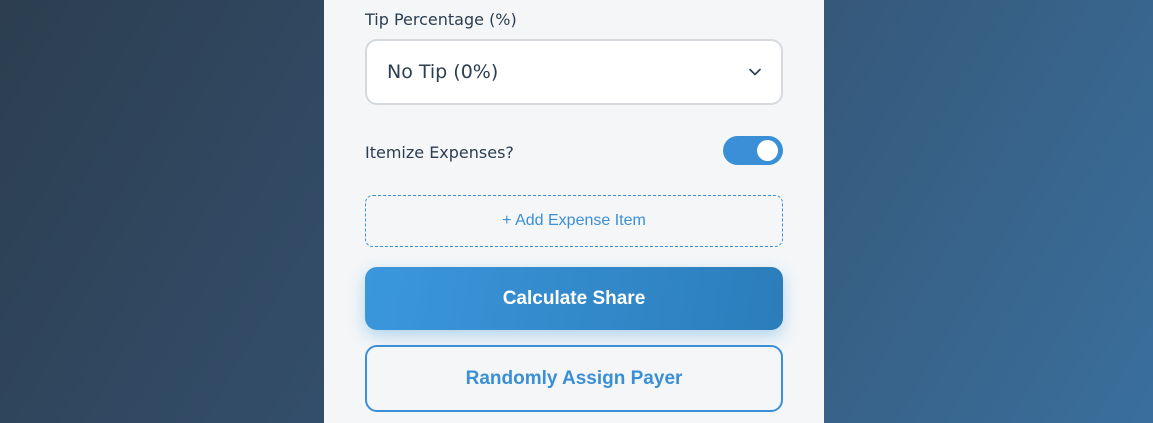 Image resolution: width=1153 pixels, height=423 pixels. Describe the element at coordinates (441, 19) in the screenshot. I see `tip-percentage-label: Tip Percentage (%)` at that location.